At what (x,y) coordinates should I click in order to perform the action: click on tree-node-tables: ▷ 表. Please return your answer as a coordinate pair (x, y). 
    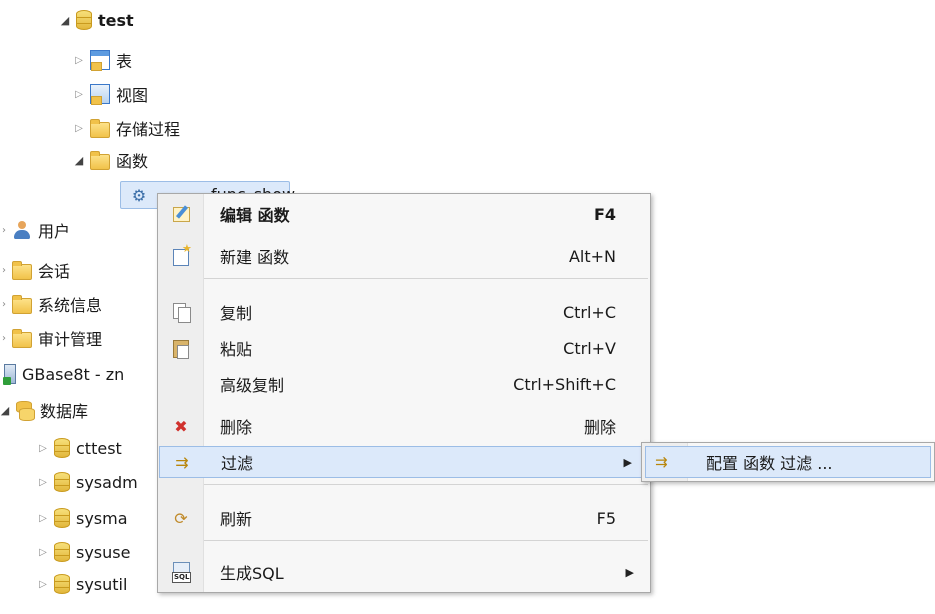
    Looking at the image, I should click on (102, 60).